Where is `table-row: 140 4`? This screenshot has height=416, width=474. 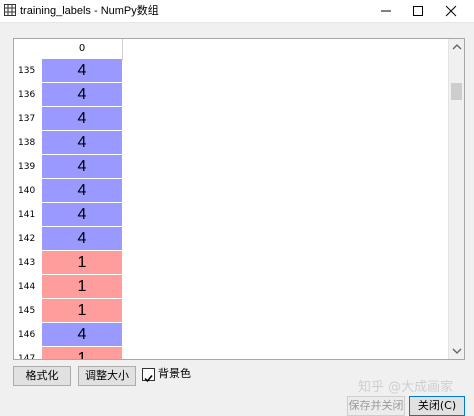 table-row: 140 4 is located at coordinates (68, 191).